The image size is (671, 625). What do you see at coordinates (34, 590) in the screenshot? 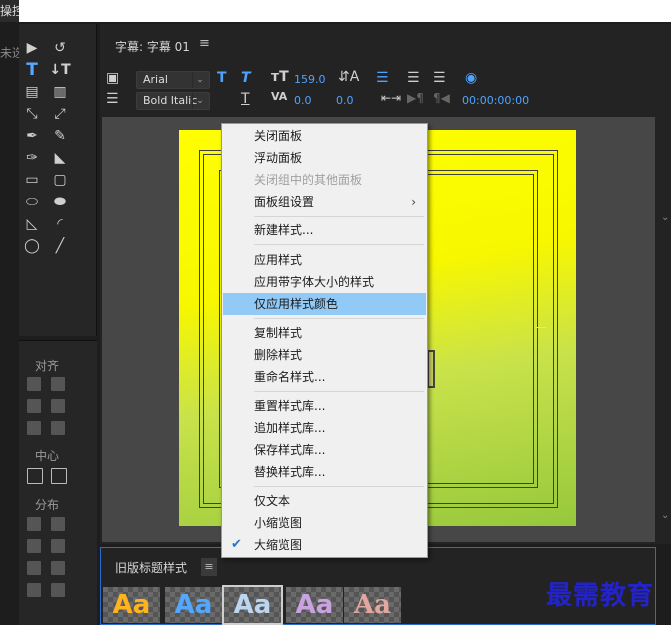
I see `distribute-hspace-icon` at bounding box center [34, 590].